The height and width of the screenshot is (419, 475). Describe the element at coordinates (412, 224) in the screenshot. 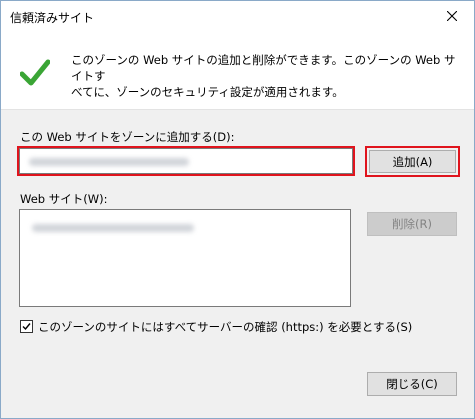

I see `remove-button: 削除(R)` at that location.